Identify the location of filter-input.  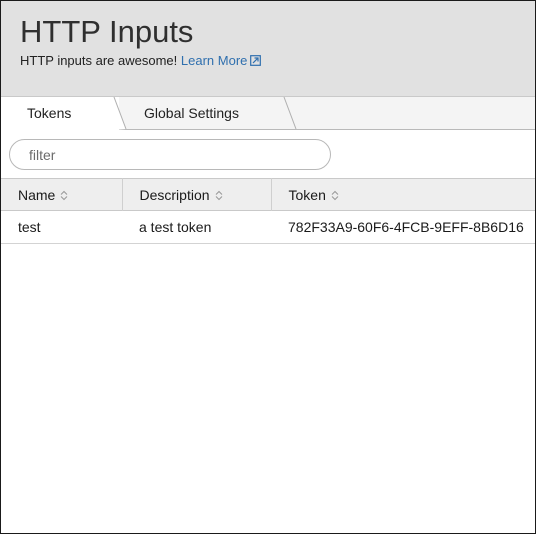
(170, 154).